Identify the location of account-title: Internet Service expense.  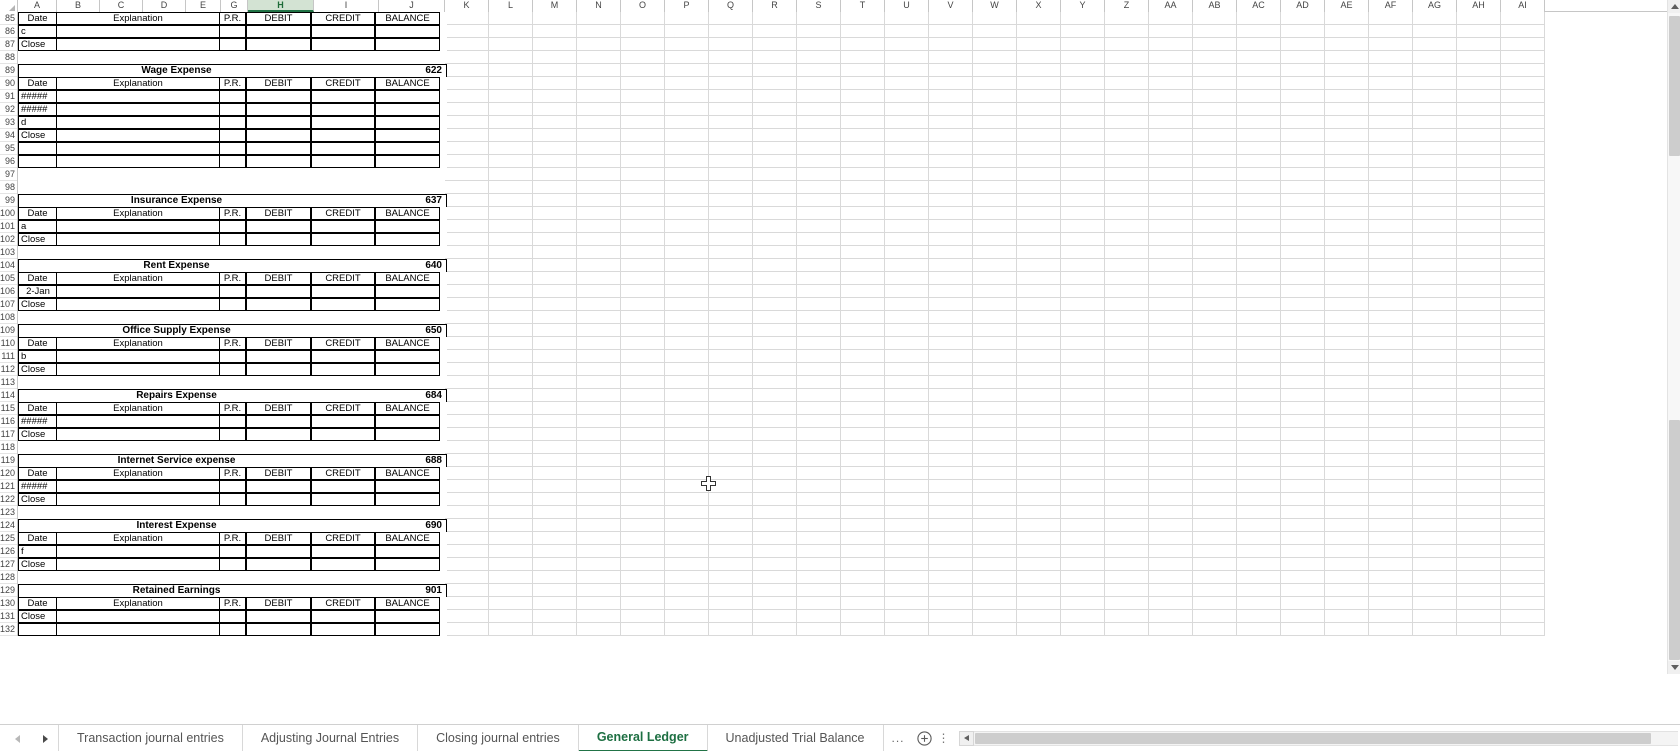
(201, 461).